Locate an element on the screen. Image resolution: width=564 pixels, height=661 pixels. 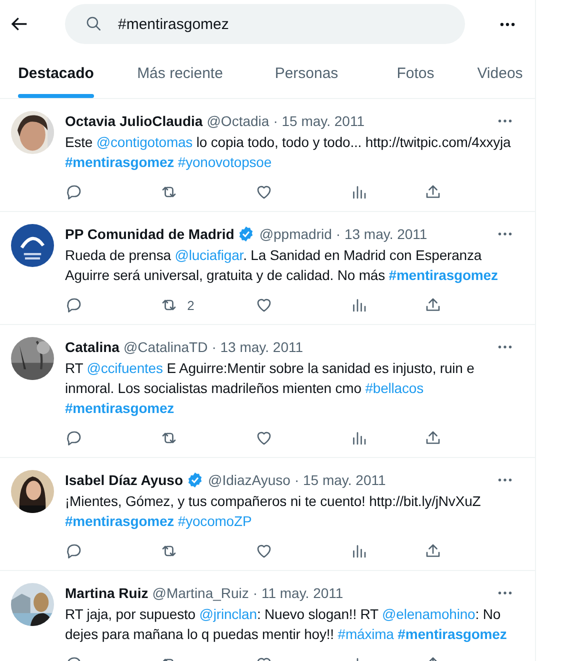
author-name: Martina Ruiz is located at coordinates (106, 593).